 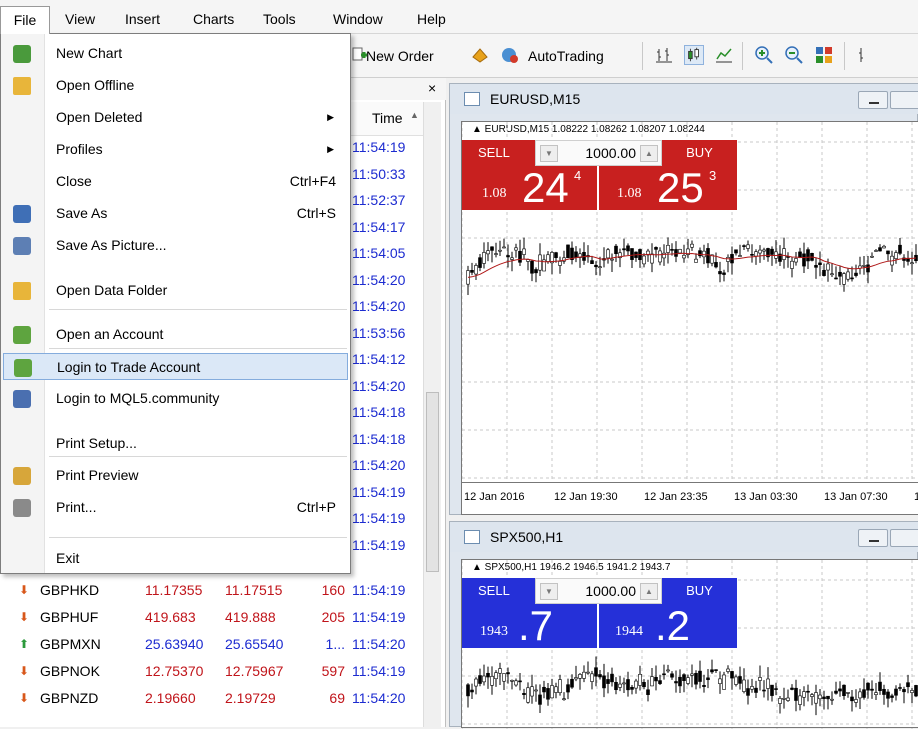 What do you see at coordinates (211, 671) in the screenshot?
I see `table-row: ⬇ GBPNOK 12.75370 12.75967 597 11:54:19` at bounding box center [211, 671].